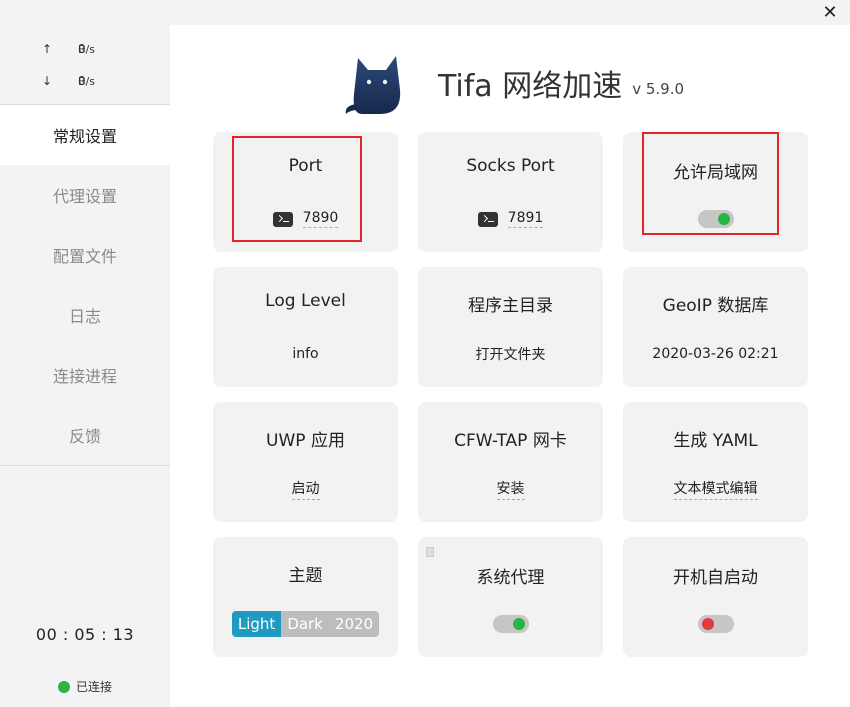 The height and width of the screenshot is (707, 850). Describe the element at coordinates (510, 441) in the screenshot. I see `tap-title: CFW-TAP 网卡` at that location.